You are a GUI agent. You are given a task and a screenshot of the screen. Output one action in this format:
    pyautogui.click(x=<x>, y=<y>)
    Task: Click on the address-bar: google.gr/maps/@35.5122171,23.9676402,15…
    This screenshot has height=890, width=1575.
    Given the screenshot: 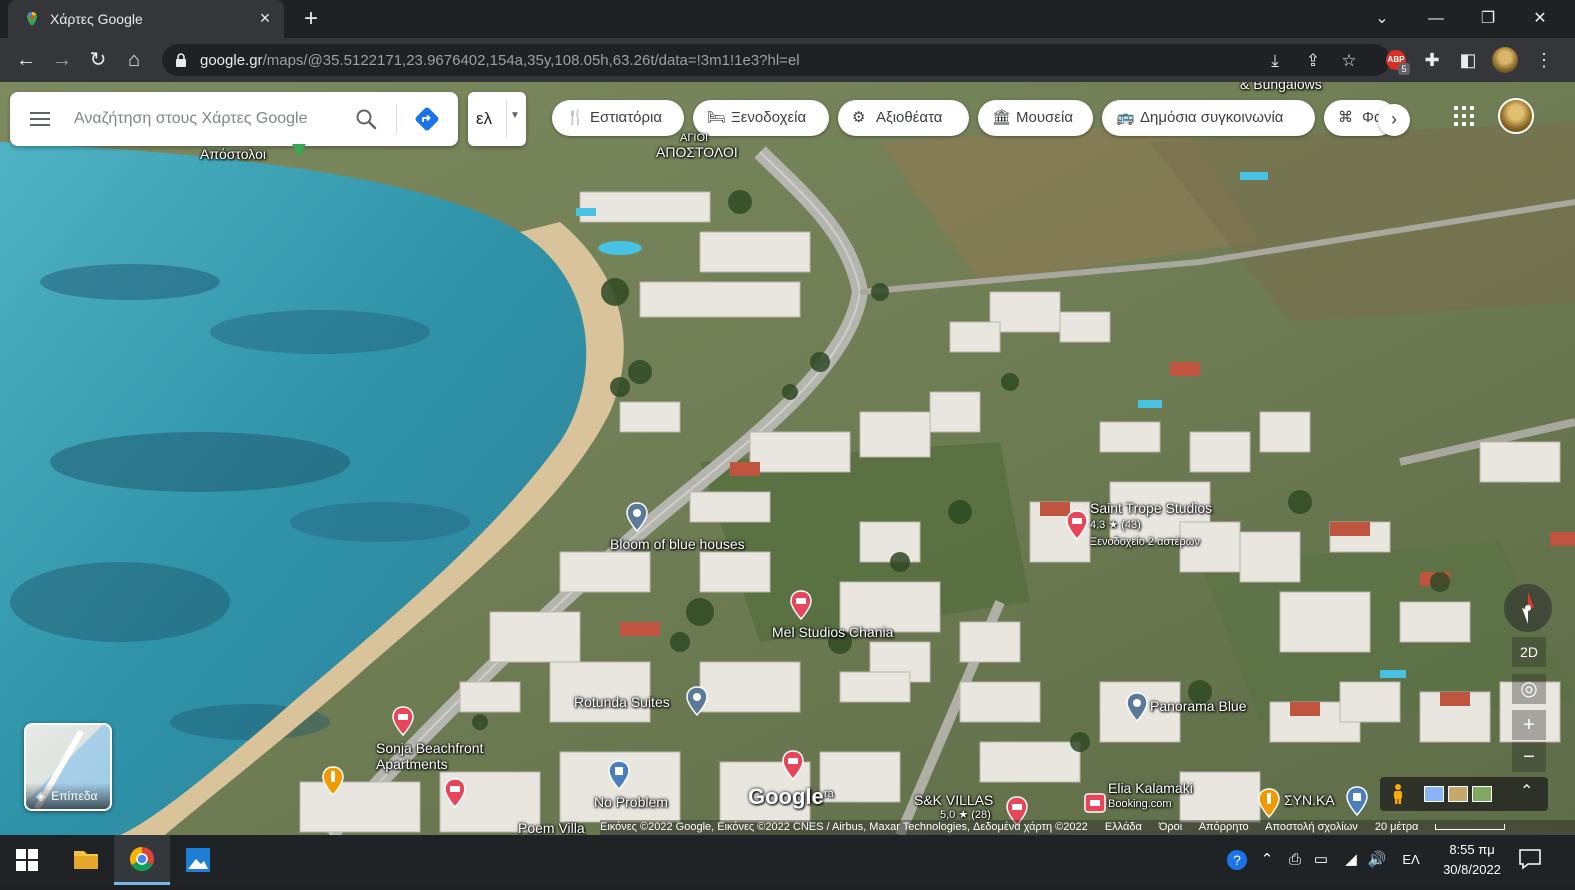 What is the action you would take?
    pyautogui.click(x=776, y=60)
    